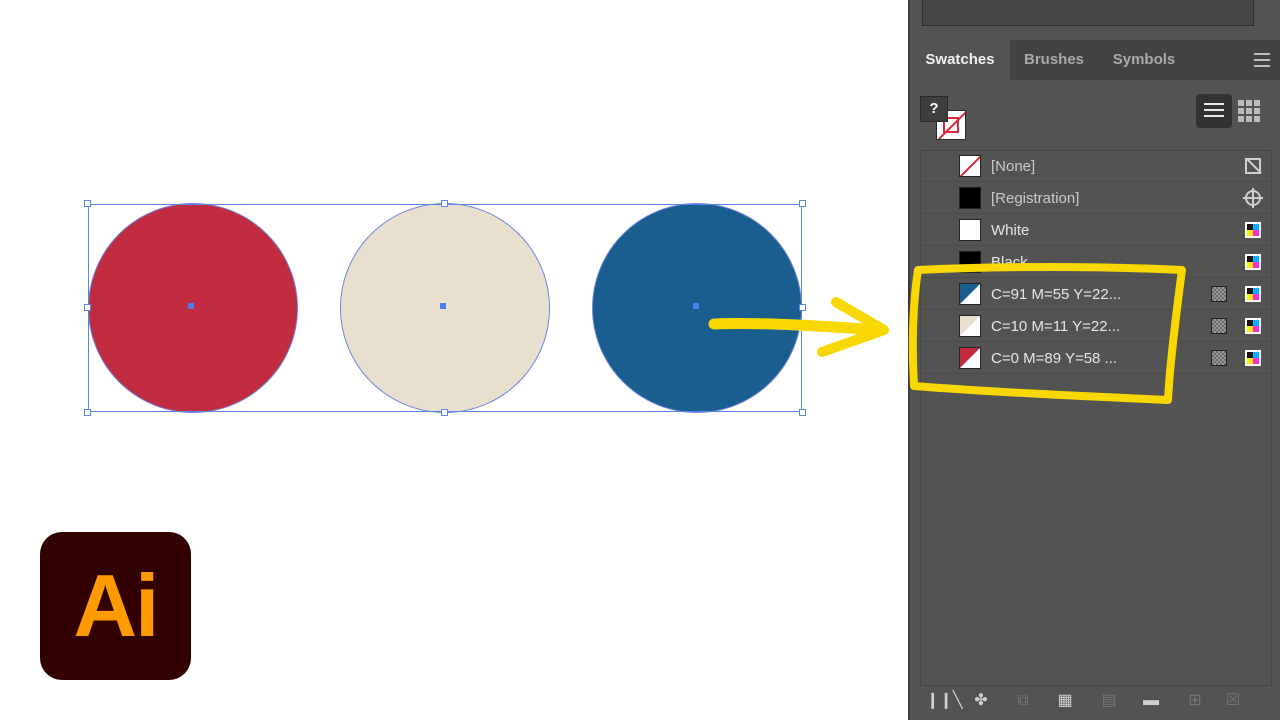  Describe the element at coordinates (1253, 166) in the screenshot. I see `no-color-icon` at that location.